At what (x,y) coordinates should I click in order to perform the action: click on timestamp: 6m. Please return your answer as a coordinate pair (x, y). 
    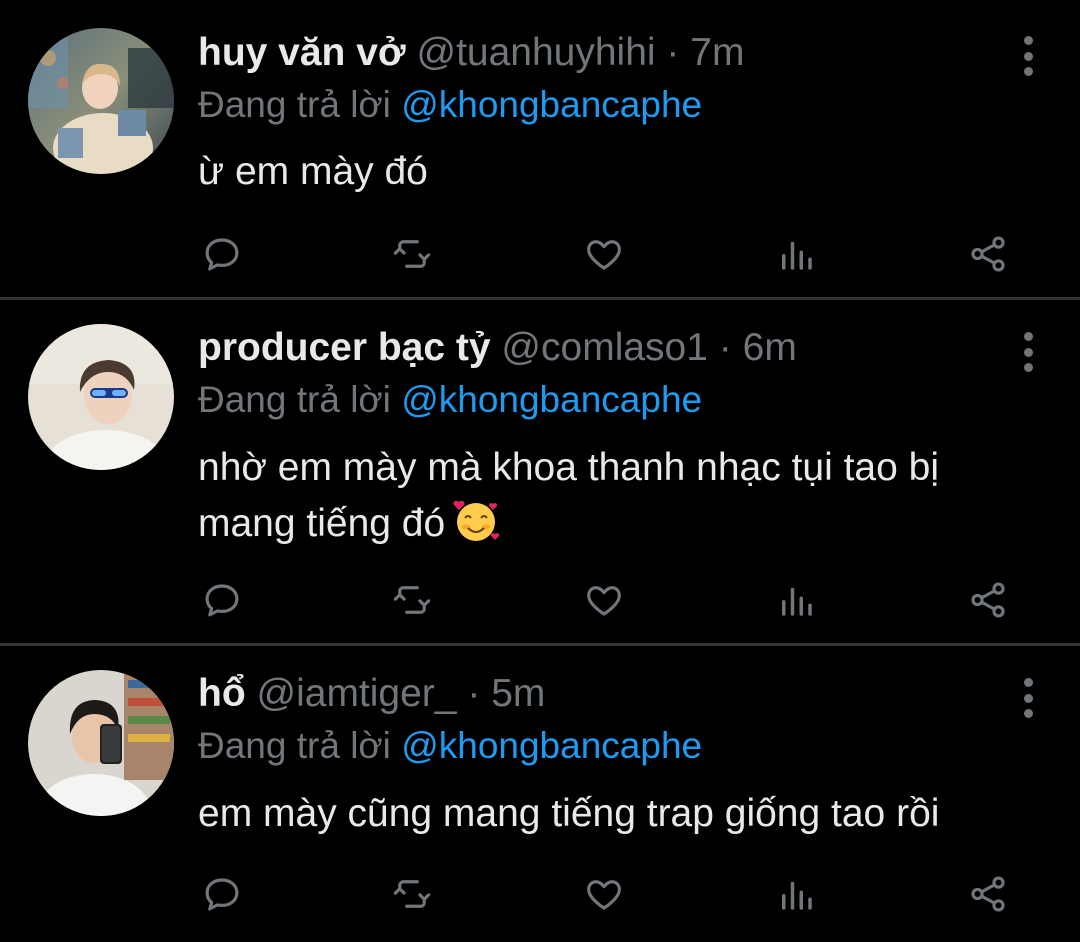
    Looking at the image, I should click on (770, 347).